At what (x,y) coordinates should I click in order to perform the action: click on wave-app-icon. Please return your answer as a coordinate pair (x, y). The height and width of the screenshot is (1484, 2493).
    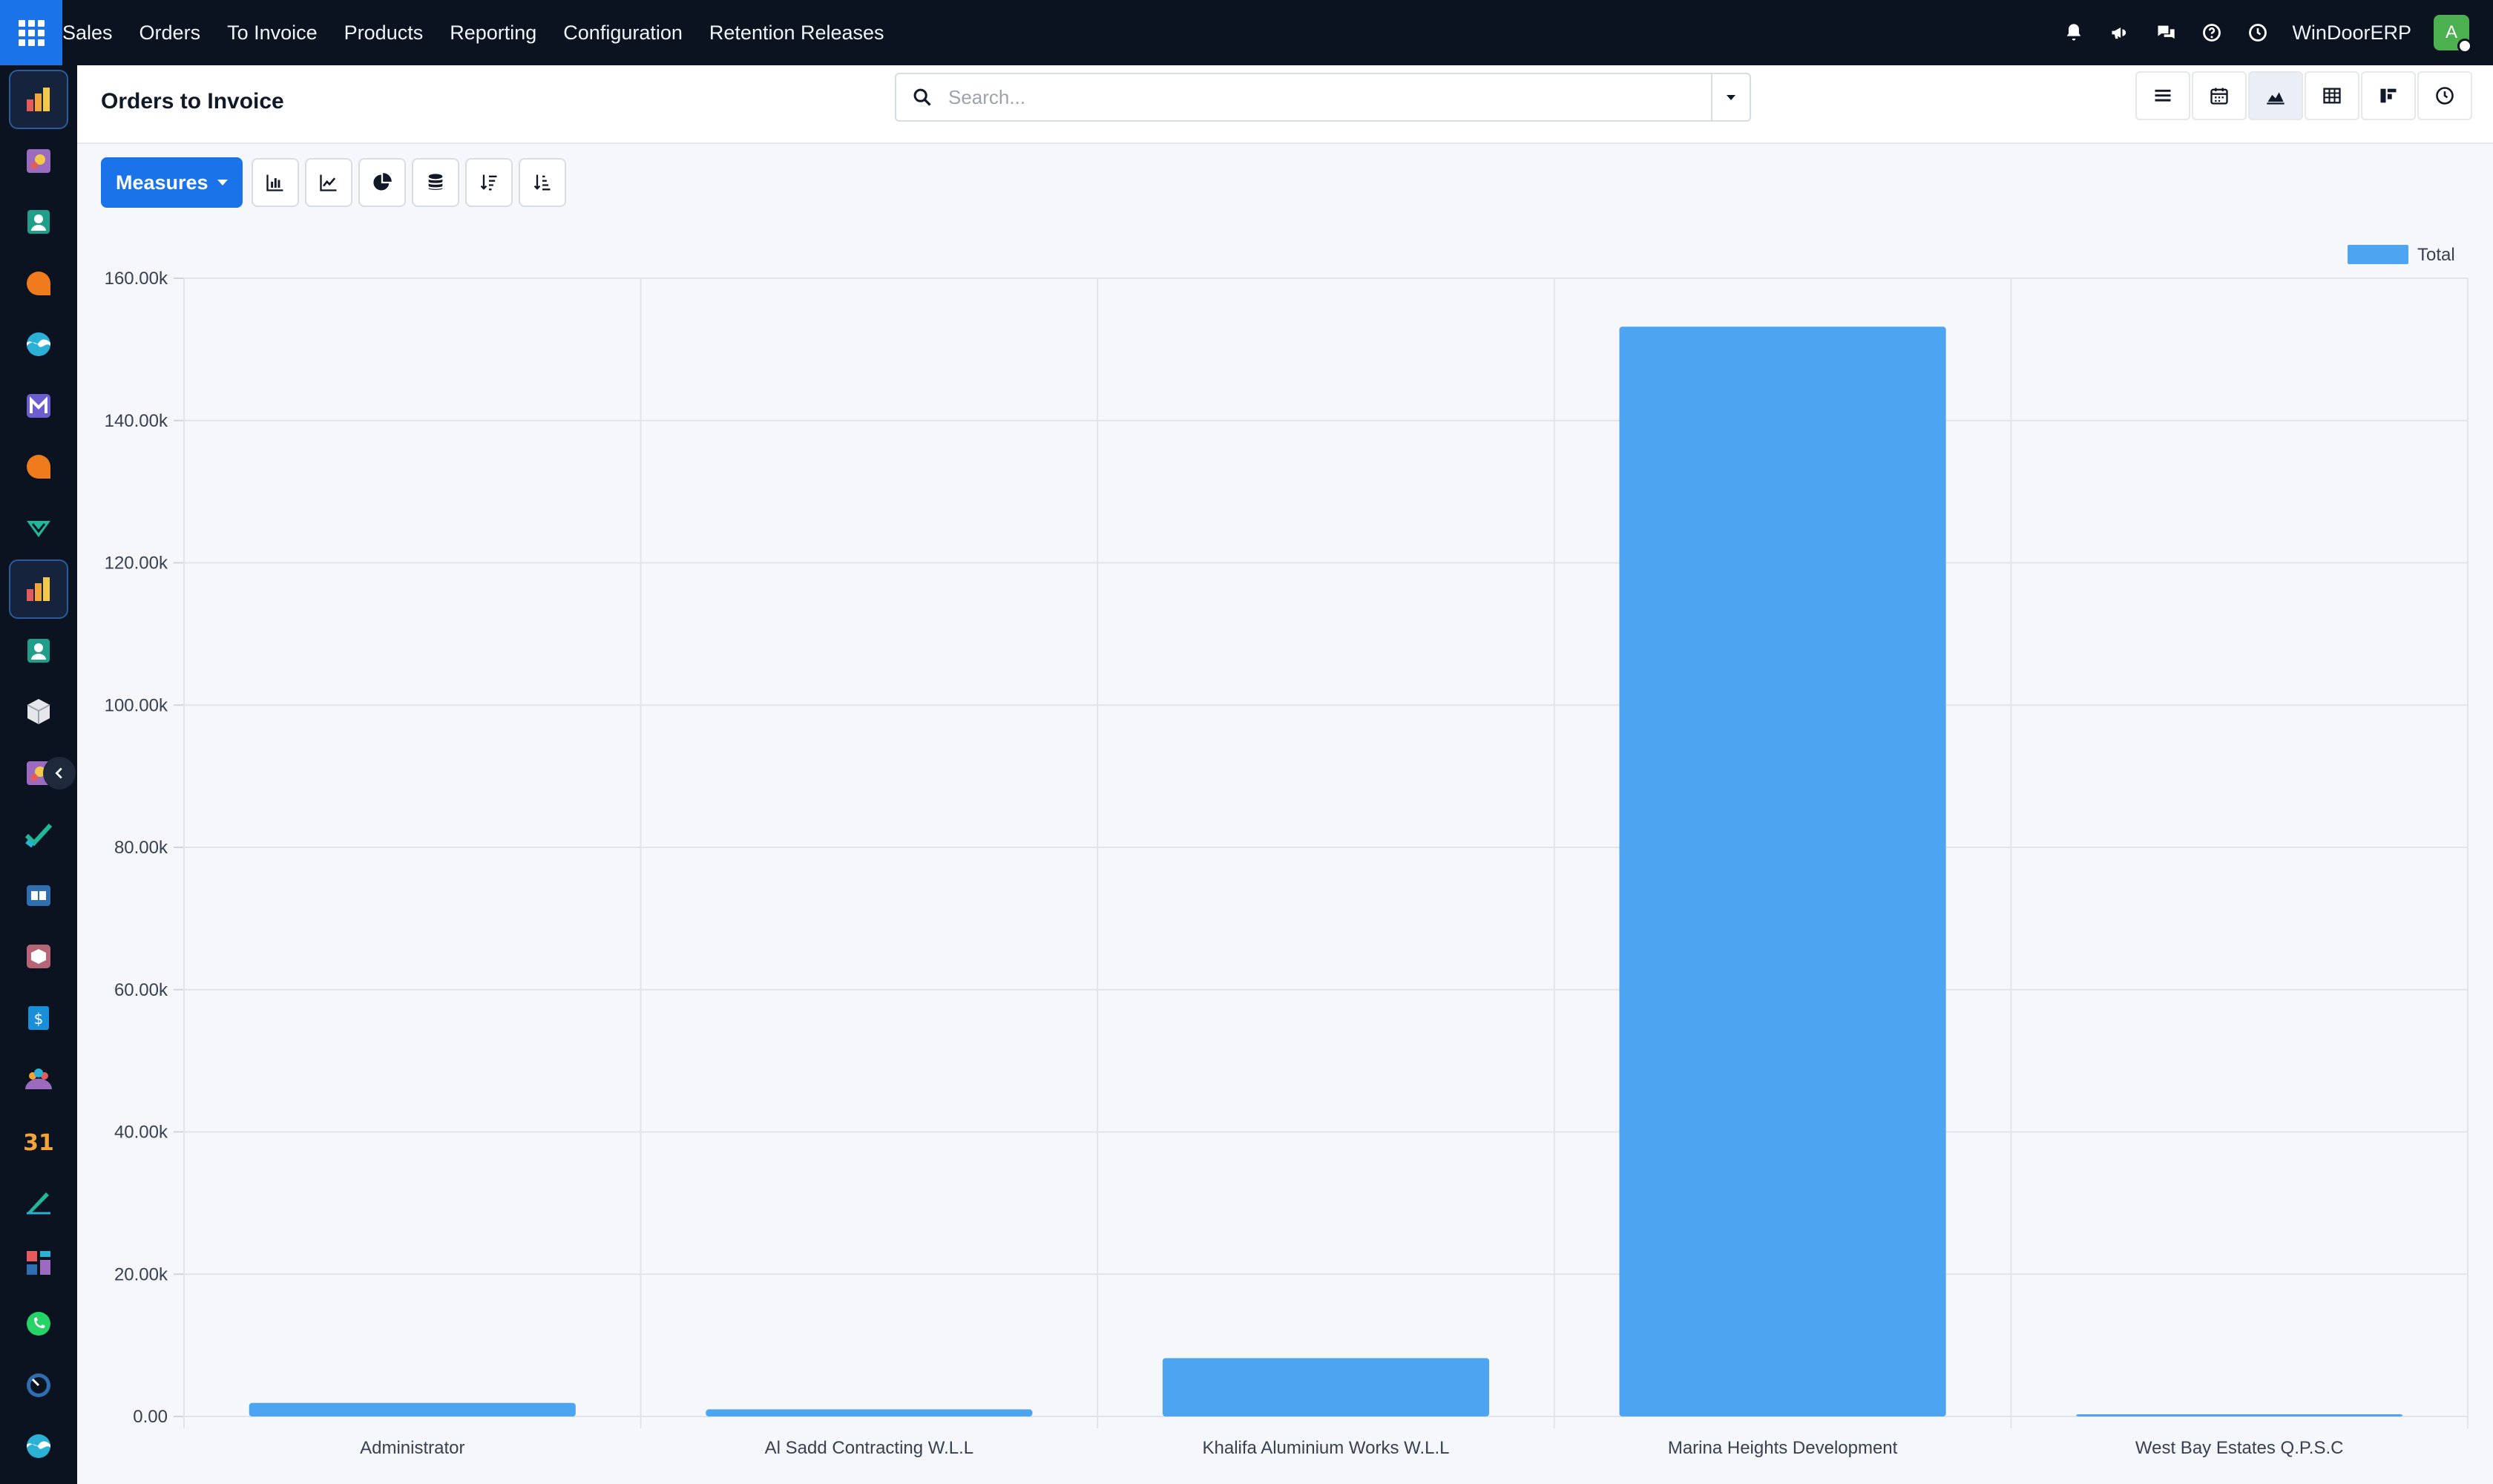
    Looking at the image, I should click on (38, 344).